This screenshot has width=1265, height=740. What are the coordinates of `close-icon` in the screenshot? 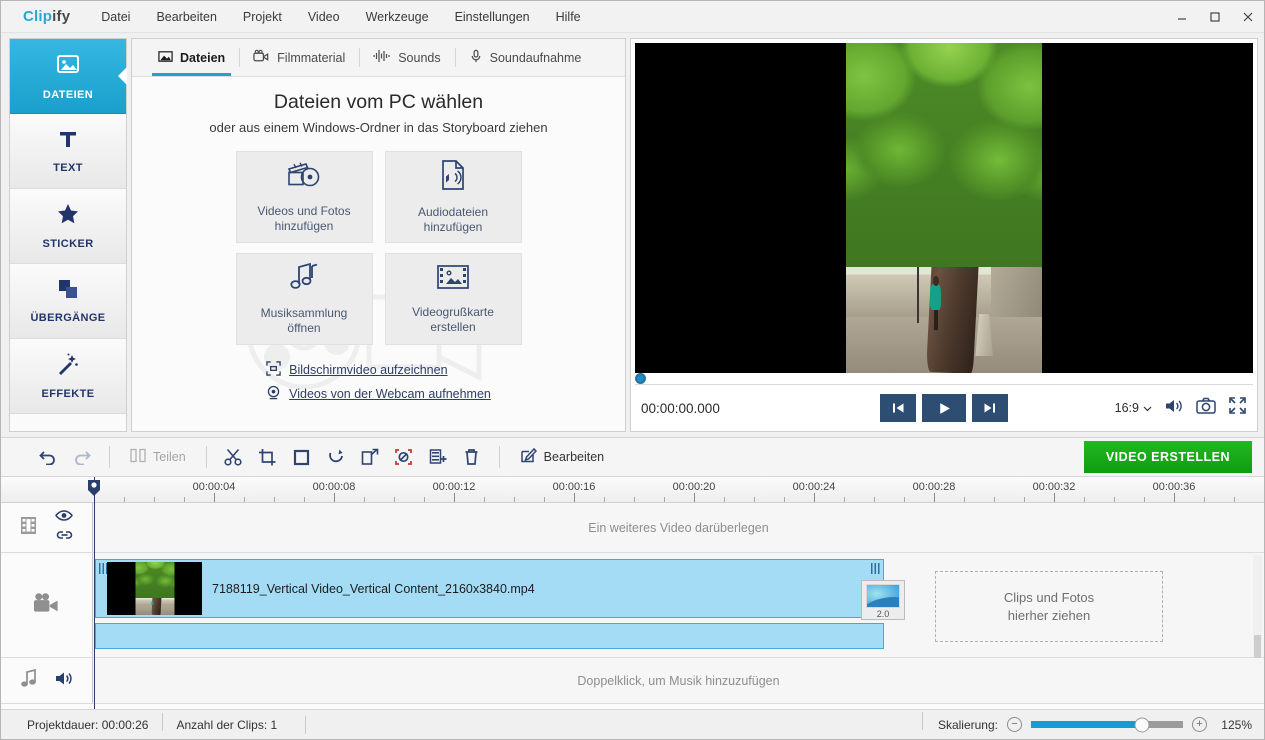 It's located at (1247, 17).